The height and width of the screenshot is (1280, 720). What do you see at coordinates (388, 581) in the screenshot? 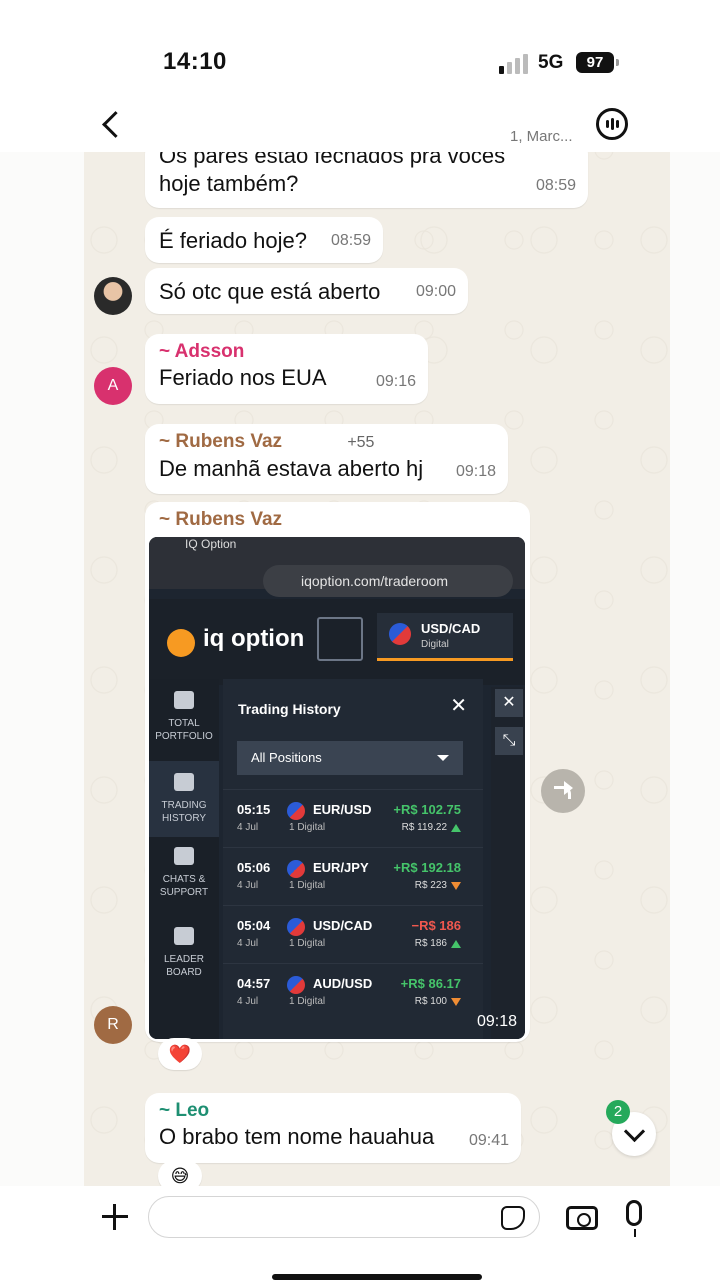
I see `address-bar: iqoption.com/traderoom` at bounding box center [388, 581].